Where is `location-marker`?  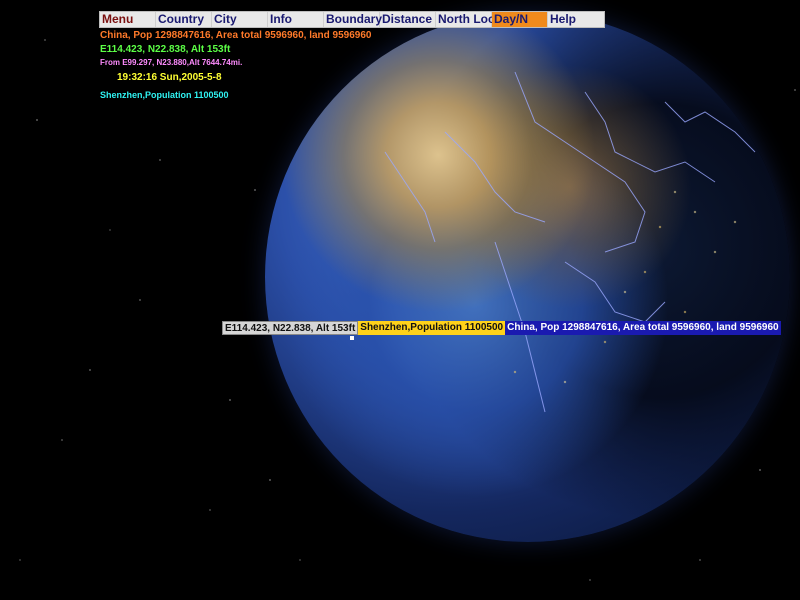 location-marker is located at coordinates (352, 338).